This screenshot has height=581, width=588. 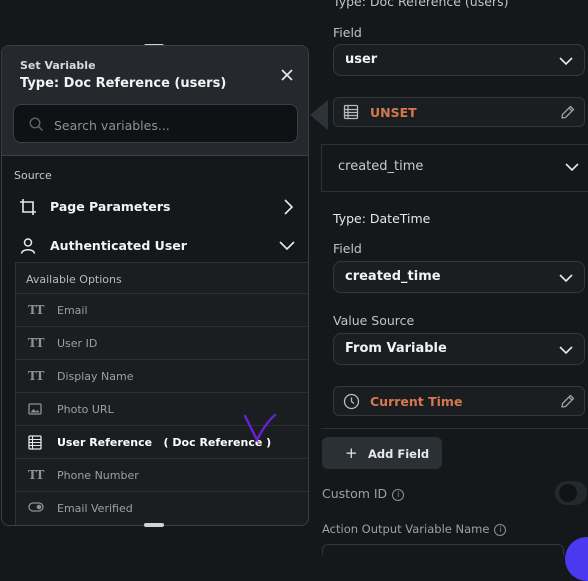 What do you see at coordinates (361, 59) in the screenshot?
I see `field-dropdown-value: user` at bounding box center [361, 59].